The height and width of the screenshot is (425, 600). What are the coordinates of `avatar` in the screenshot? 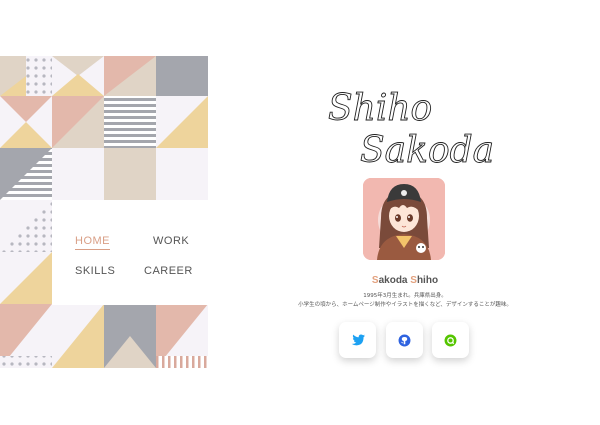 It's located at (404, 219).